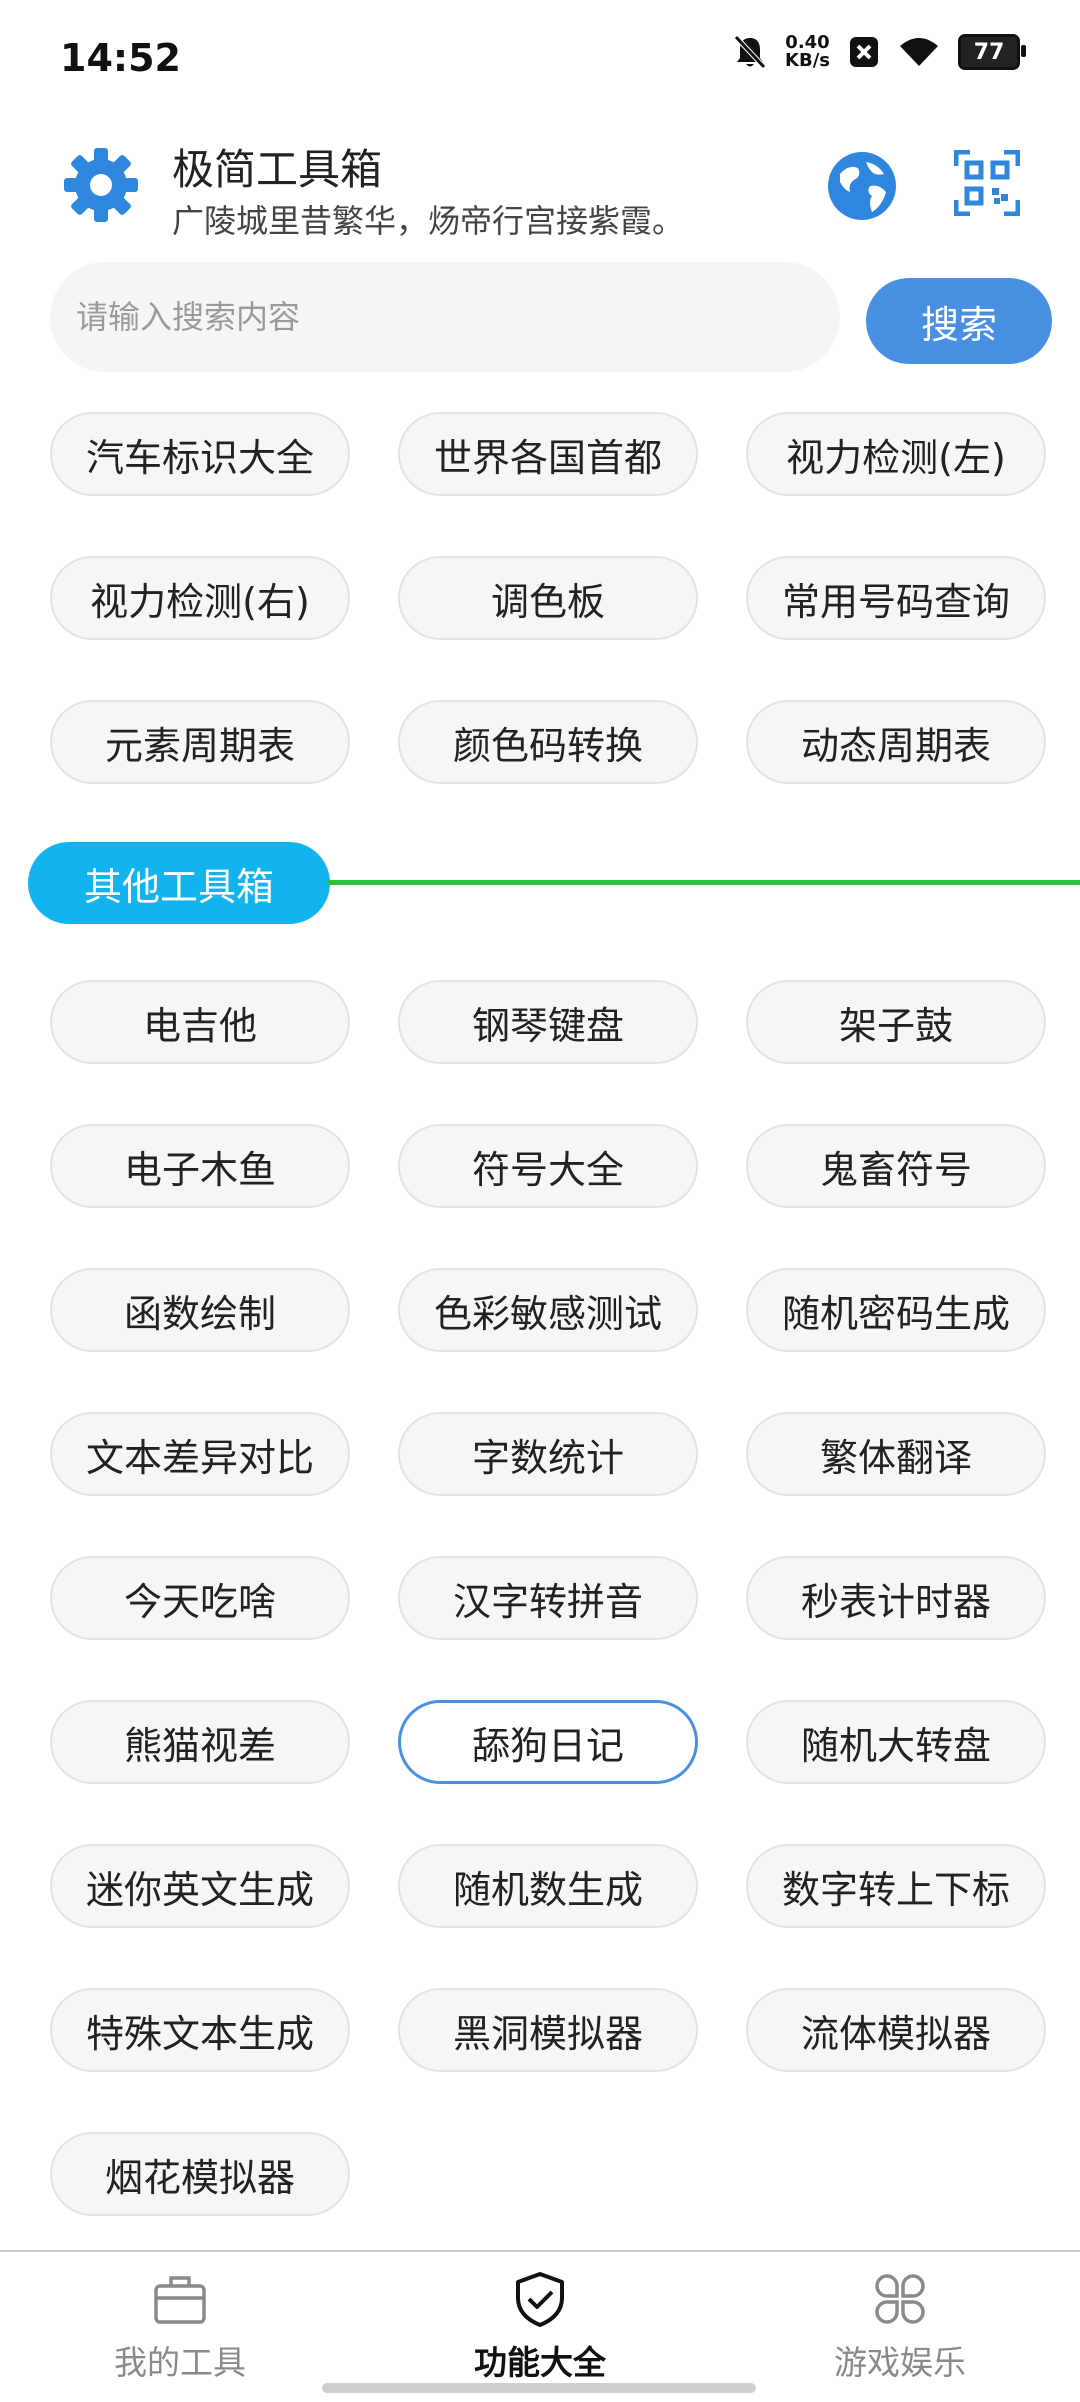 This screenshot has width=1080, height=2402. I want to click on nav-item-games: 游戏娱乐, so click(900, 2326).